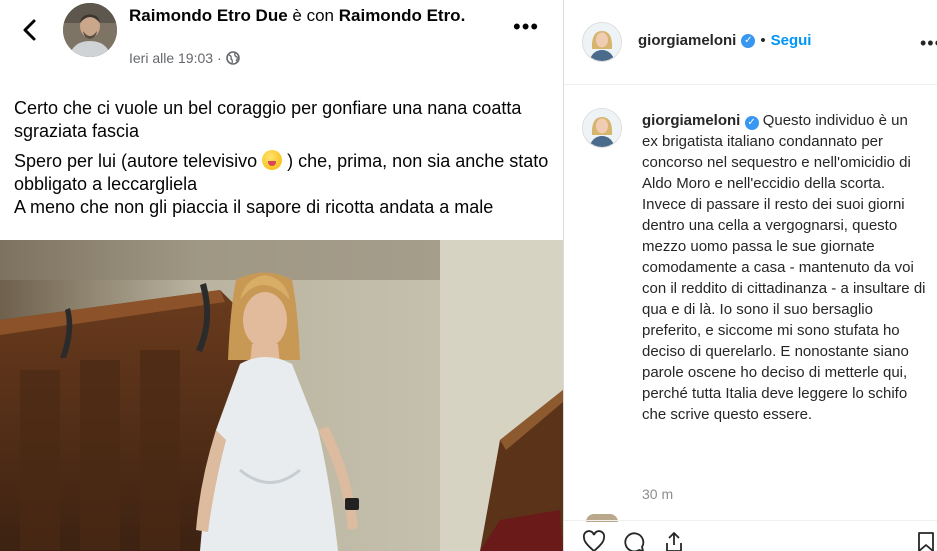 The image size is (937, 551). I want to click on tagged-name: Raimondo Etro., so click(402, 15).